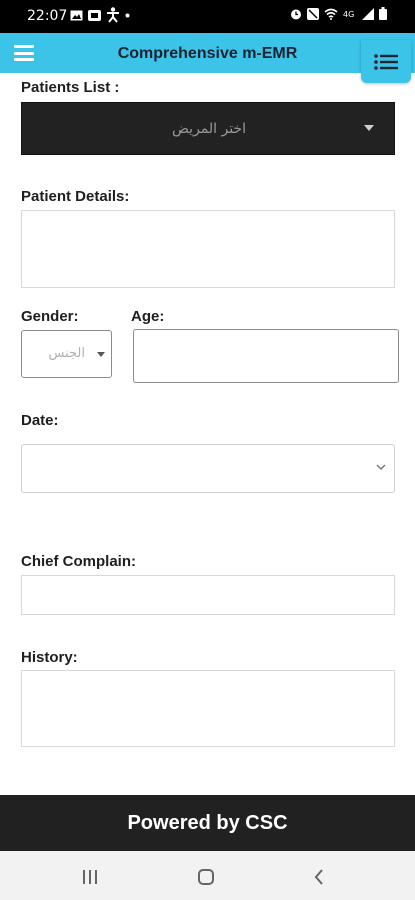 This screenshot has height=900, width=415. What do you see at coordinates (148, 316) in the screenshot?
I see `age-label: Age:` at bounding box center [148, 316].